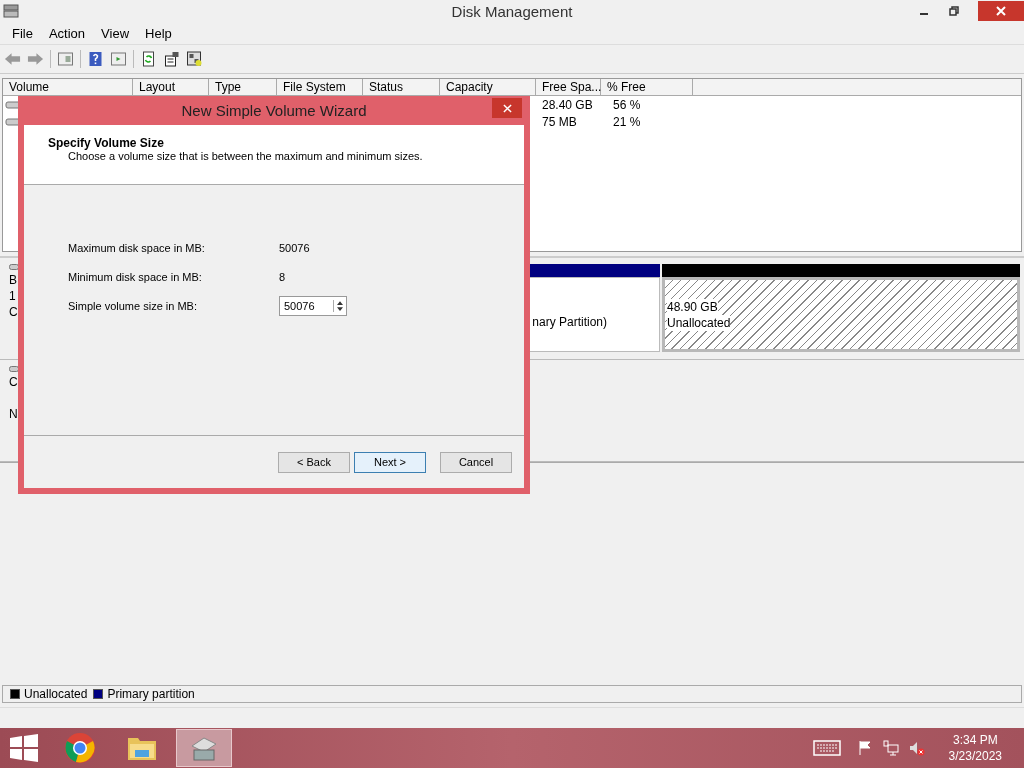 This screenshot has height=768, width=1024. Describe the element at coordinates (340, 309) in the screenshot. I see `down-arrow-icon` at that location.